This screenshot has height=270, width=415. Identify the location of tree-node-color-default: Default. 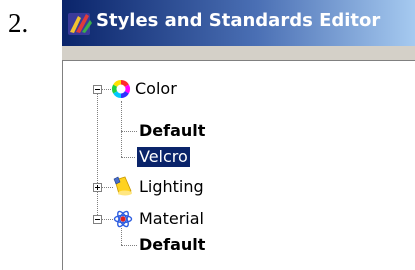
(172, 131).